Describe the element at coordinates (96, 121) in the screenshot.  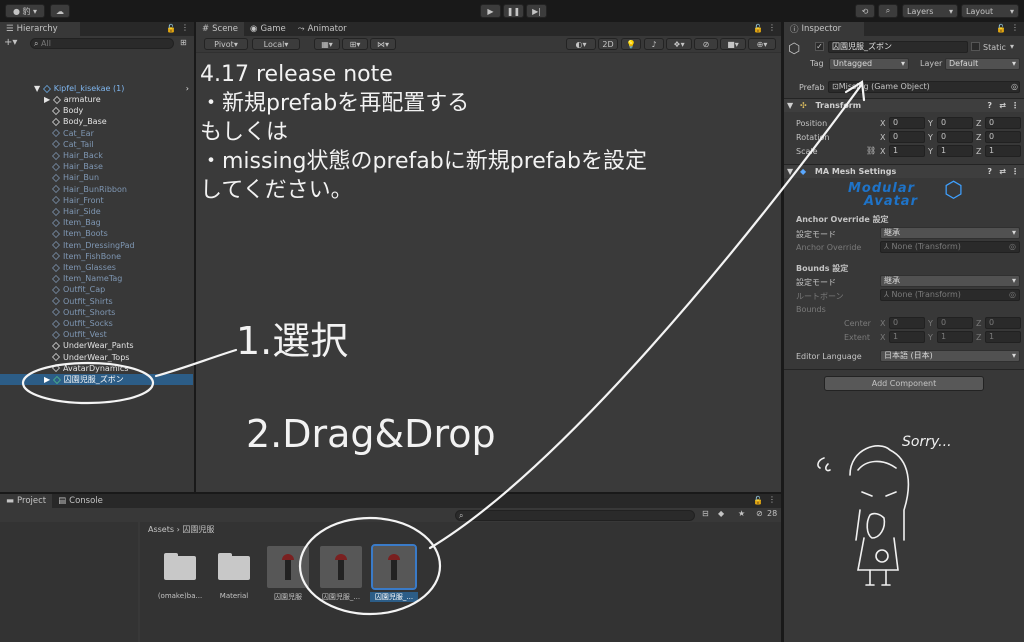
I see `hierarchy-item: Body_Base` at that location.